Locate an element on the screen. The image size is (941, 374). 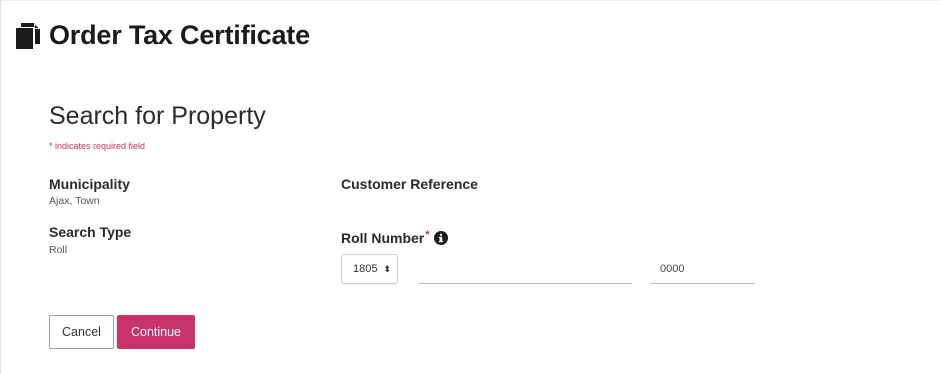
roll-number-input is located at coordinates (525, 269).